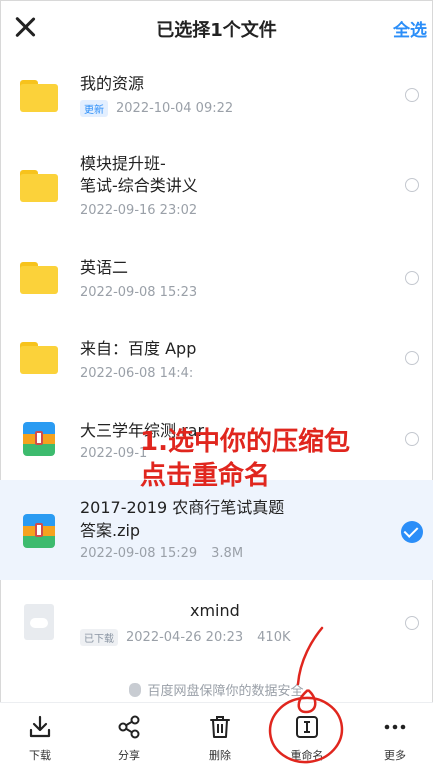 This screenshot has height=768, width=433. Describe the element at coordinates (182, 507) in the screenshot. I see `file-name-line-1: 2017-2019 农商行笔试真题` at that location.